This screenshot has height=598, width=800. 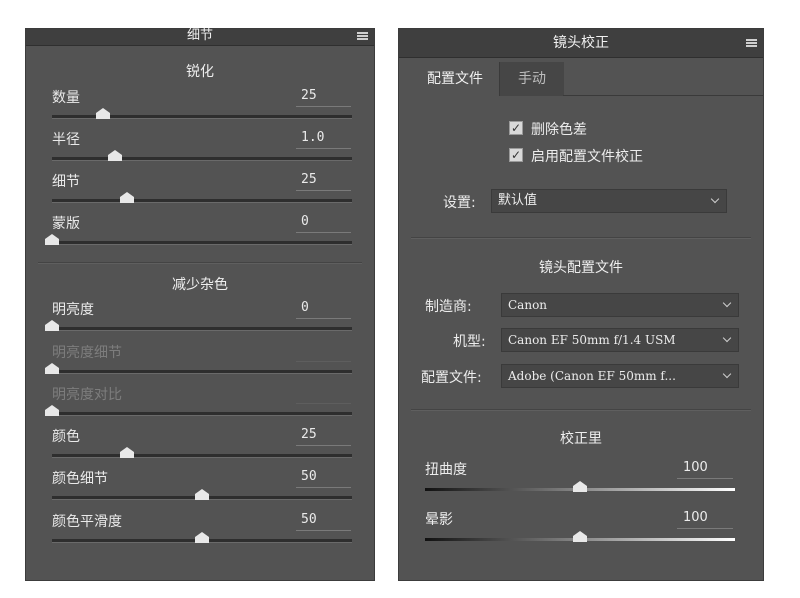 I want to click on detail-panel-header: 细节, so click(x=200, y=37).